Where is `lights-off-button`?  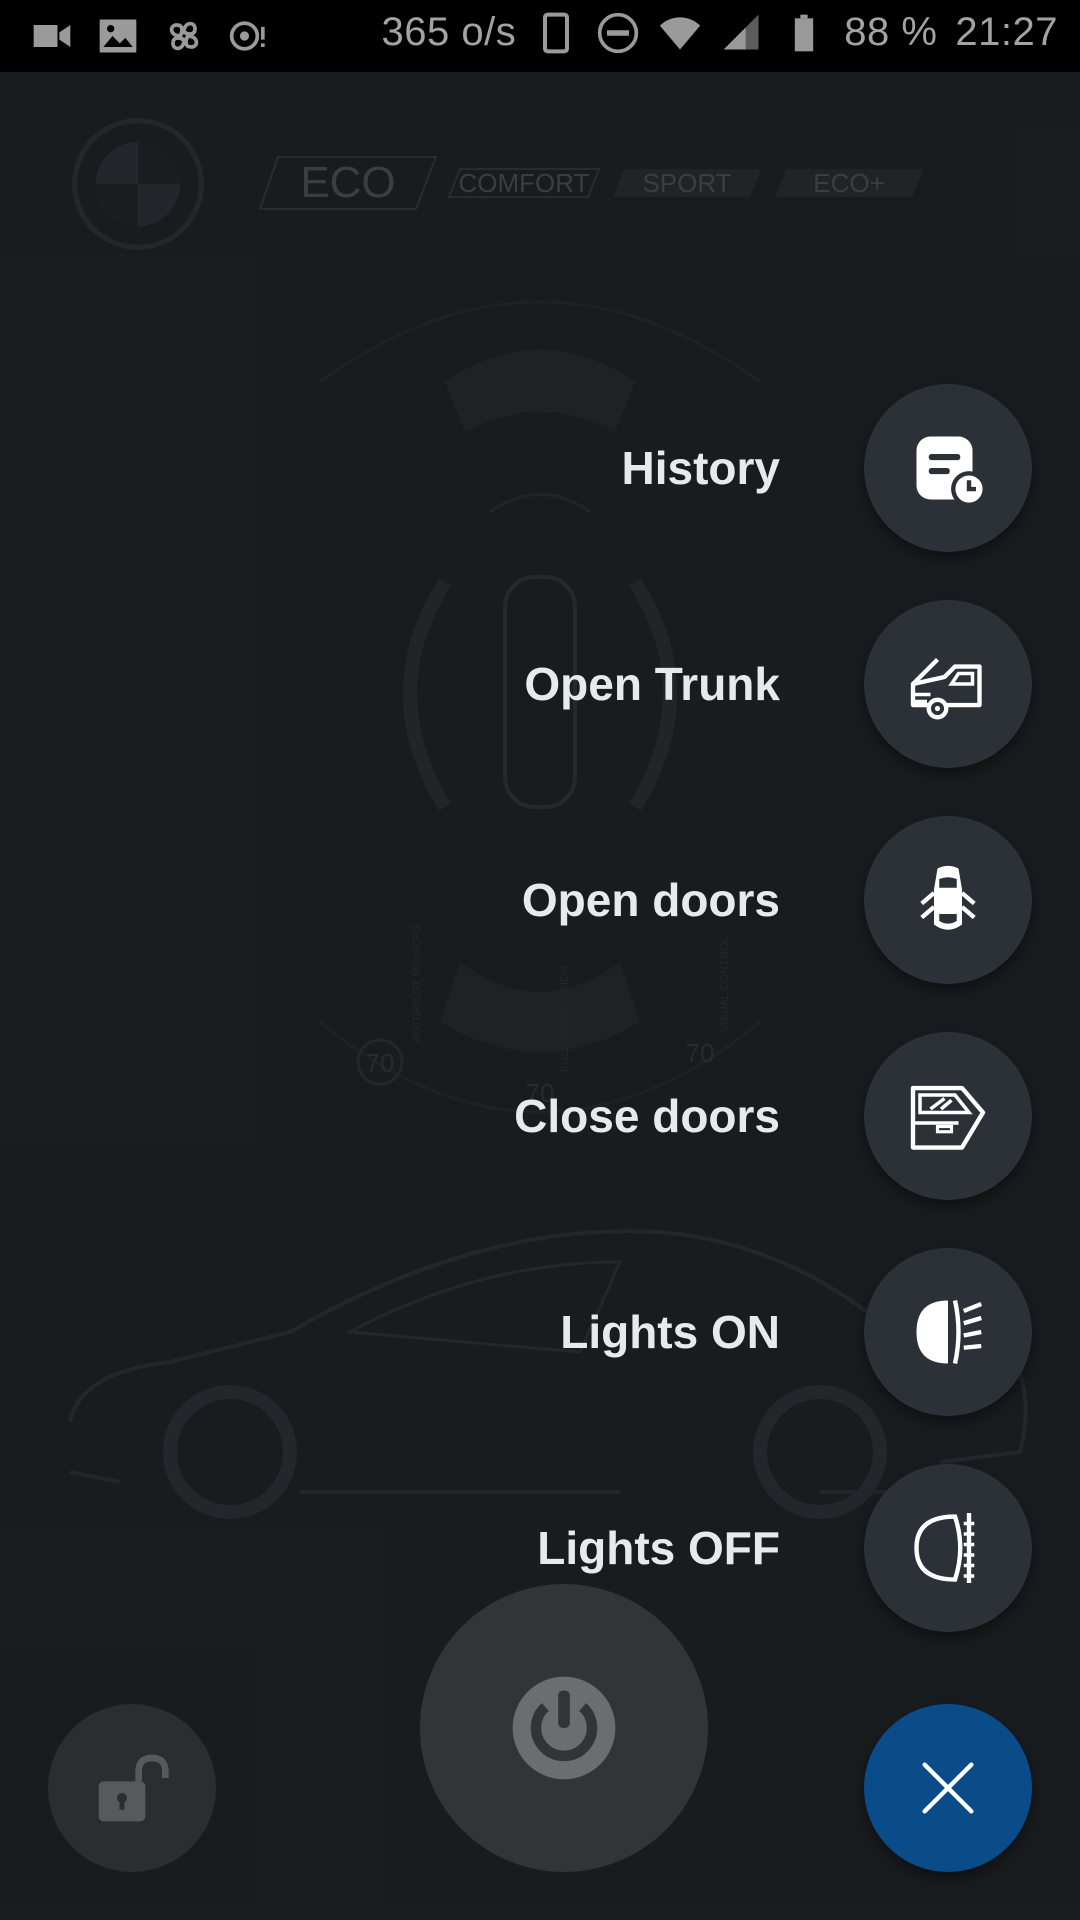
lights-off-button is located at coordinates (948, 1548).